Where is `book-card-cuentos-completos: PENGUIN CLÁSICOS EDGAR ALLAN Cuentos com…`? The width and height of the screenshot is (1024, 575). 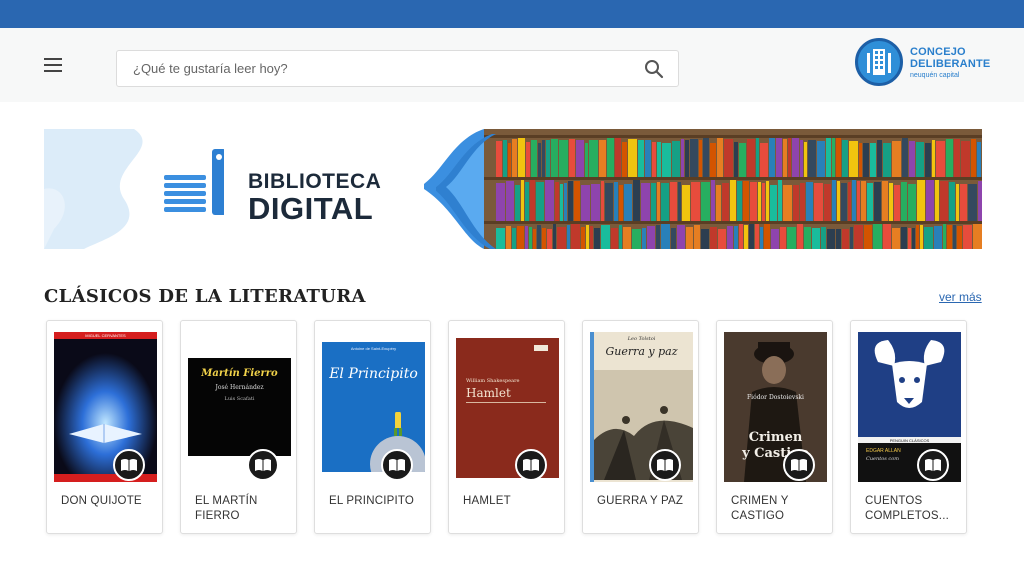
book-card-cuentos-completos: PENGUIN CLÁSICOS EDGAR ALLAN Cuentos com… is located at coordinates (908, 427).